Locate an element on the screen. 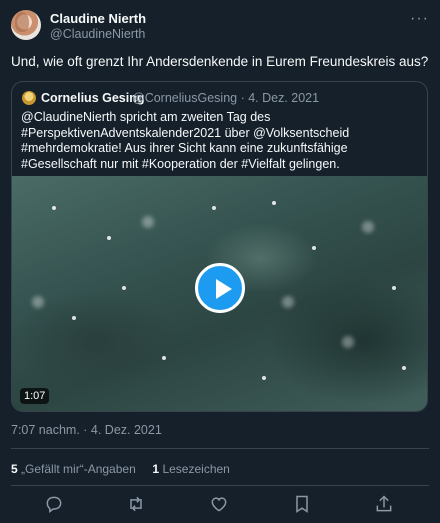 This screenshot has height=523, width=440. author-name: Claudine Nierth is located at coordinates (98, 18).